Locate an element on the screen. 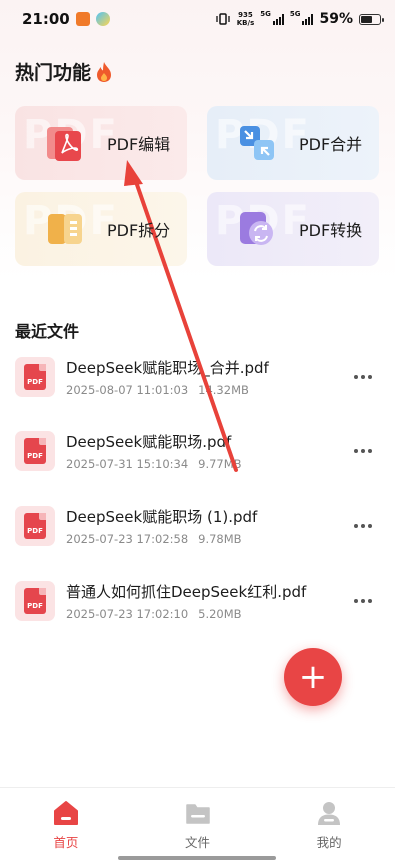 The width and height of the screenshot is (395, 867). nav-item-profile: 我的 is located at coordinates (329, 827).